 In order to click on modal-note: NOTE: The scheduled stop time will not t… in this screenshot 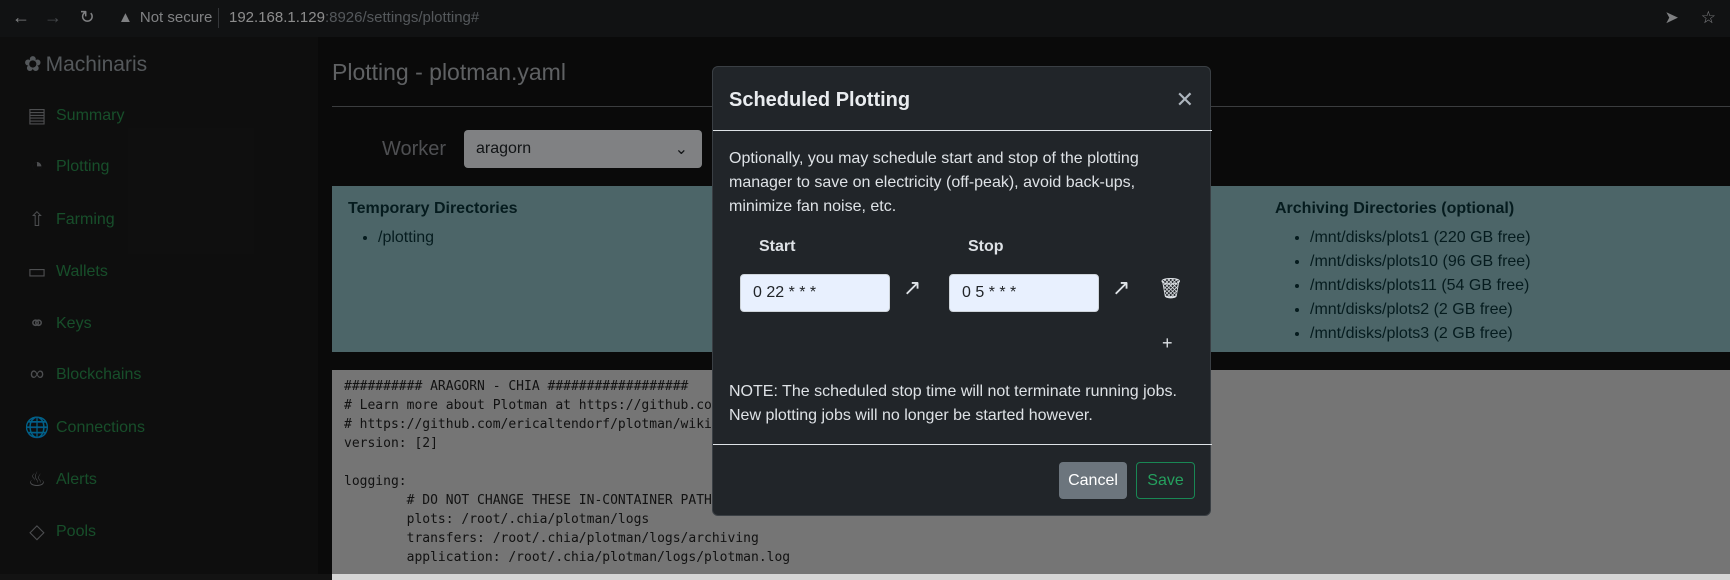, I will do `click(953, 403)`.